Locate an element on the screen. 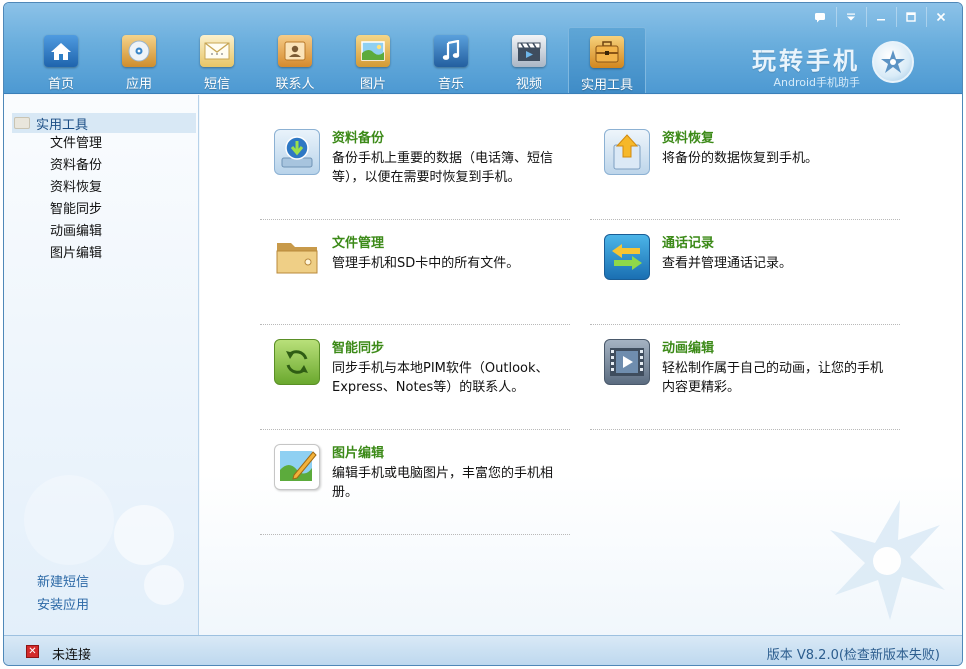 The width and height of the screenshot is (966, 669). tool-card-call-log: 通话记录 查看并管理通话记录。 is located at coordinates (745, 275).